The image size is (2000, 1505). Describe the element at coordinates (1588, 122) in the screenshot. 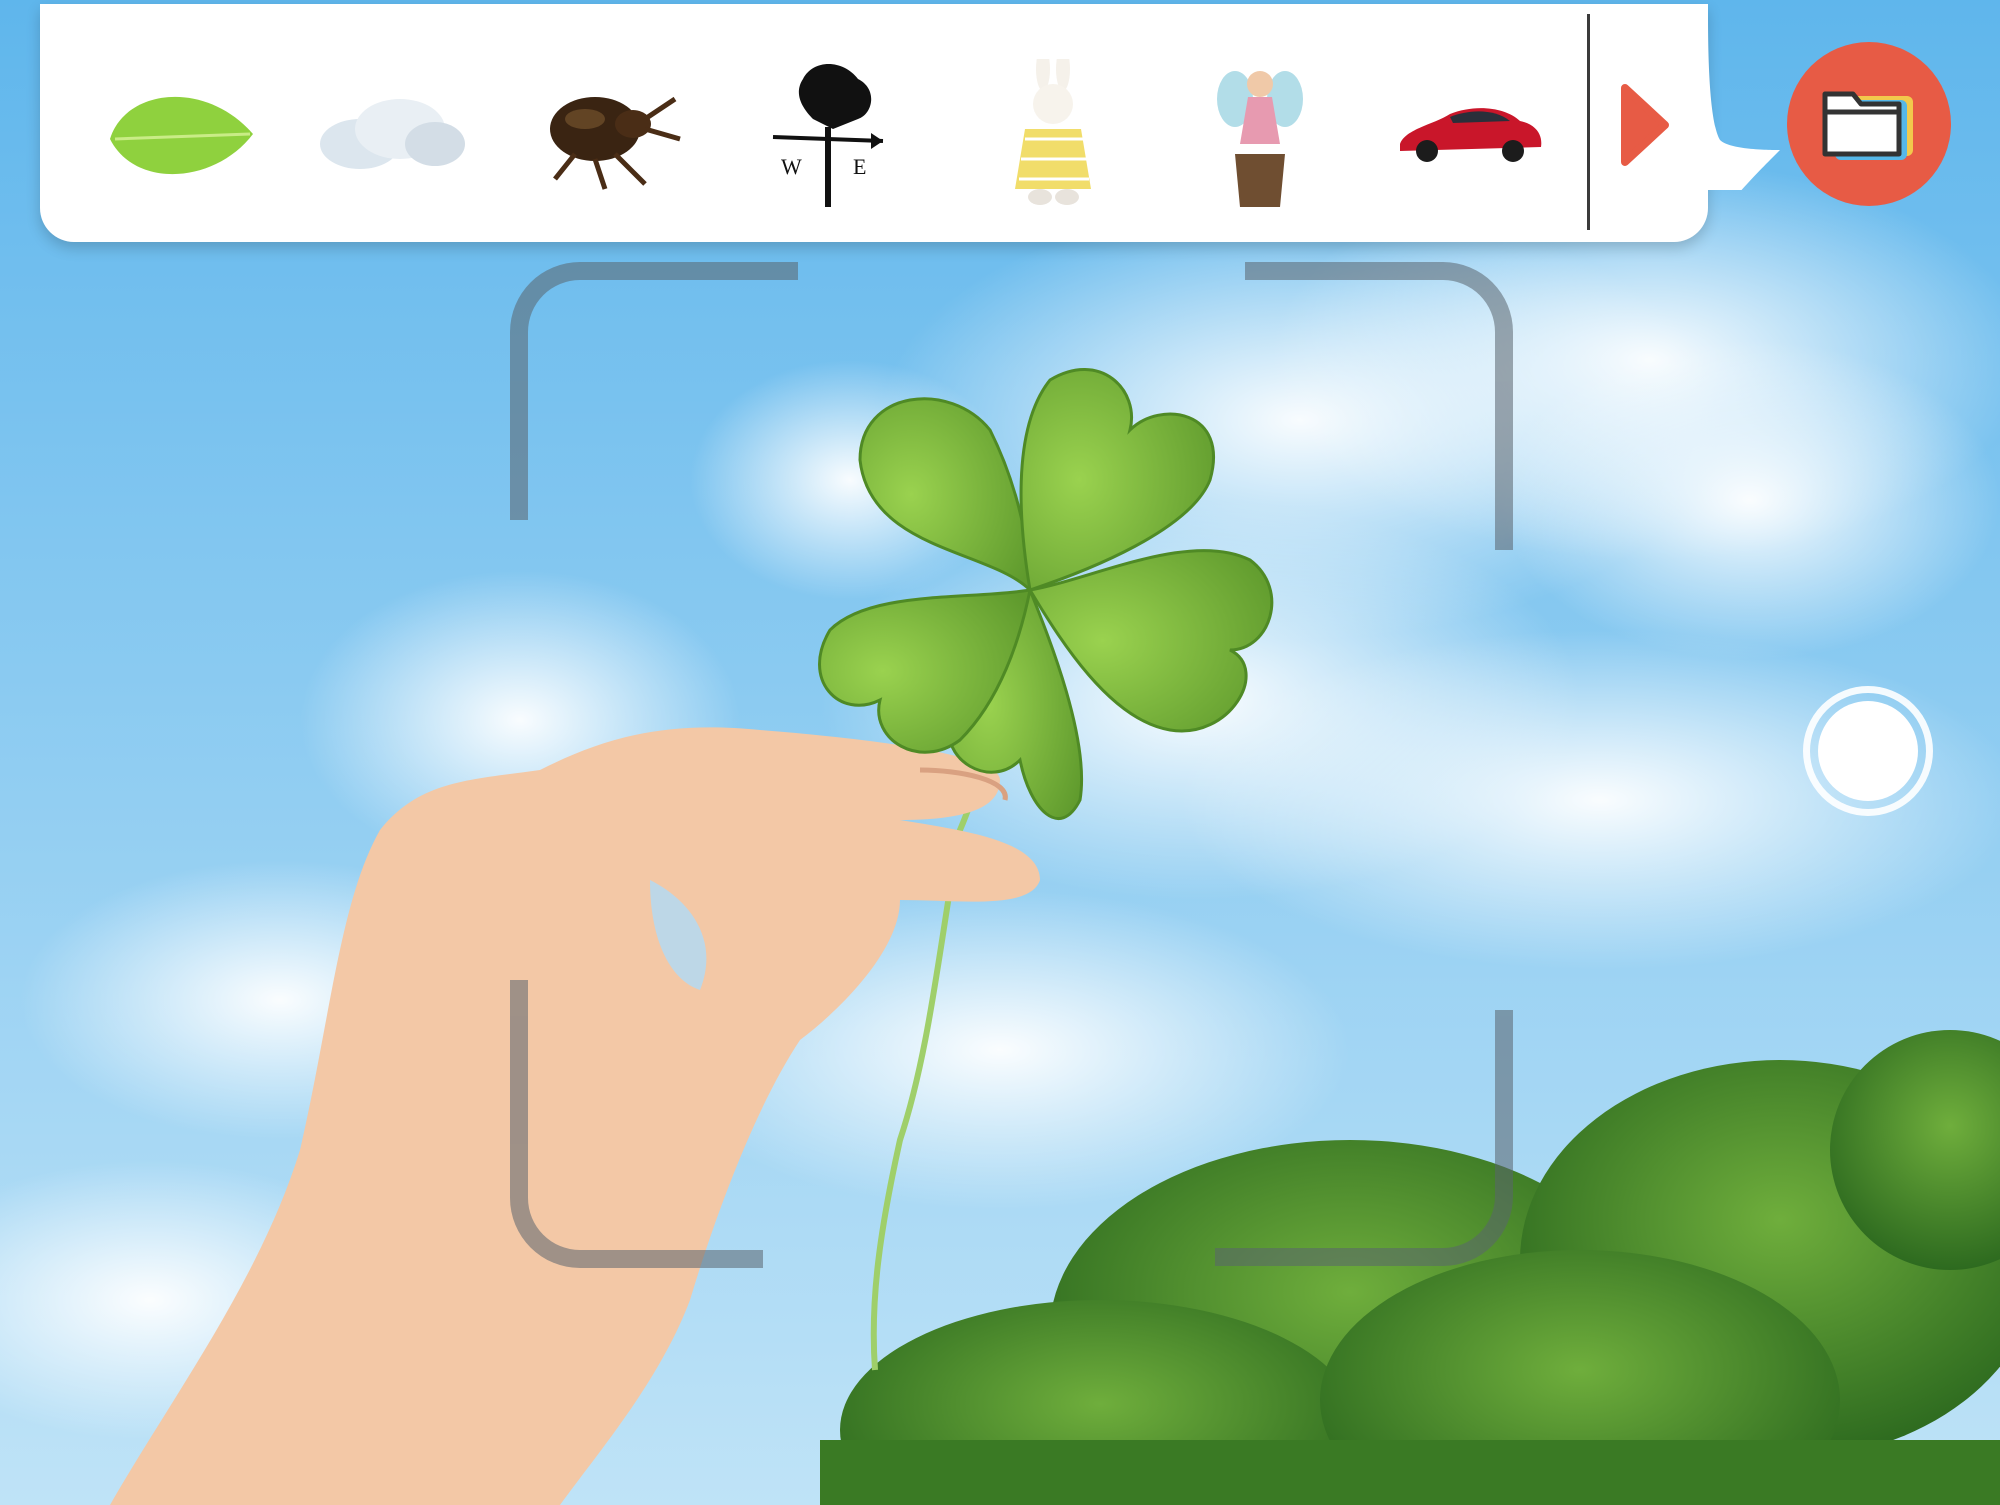

I see `tray-divider` at that location.